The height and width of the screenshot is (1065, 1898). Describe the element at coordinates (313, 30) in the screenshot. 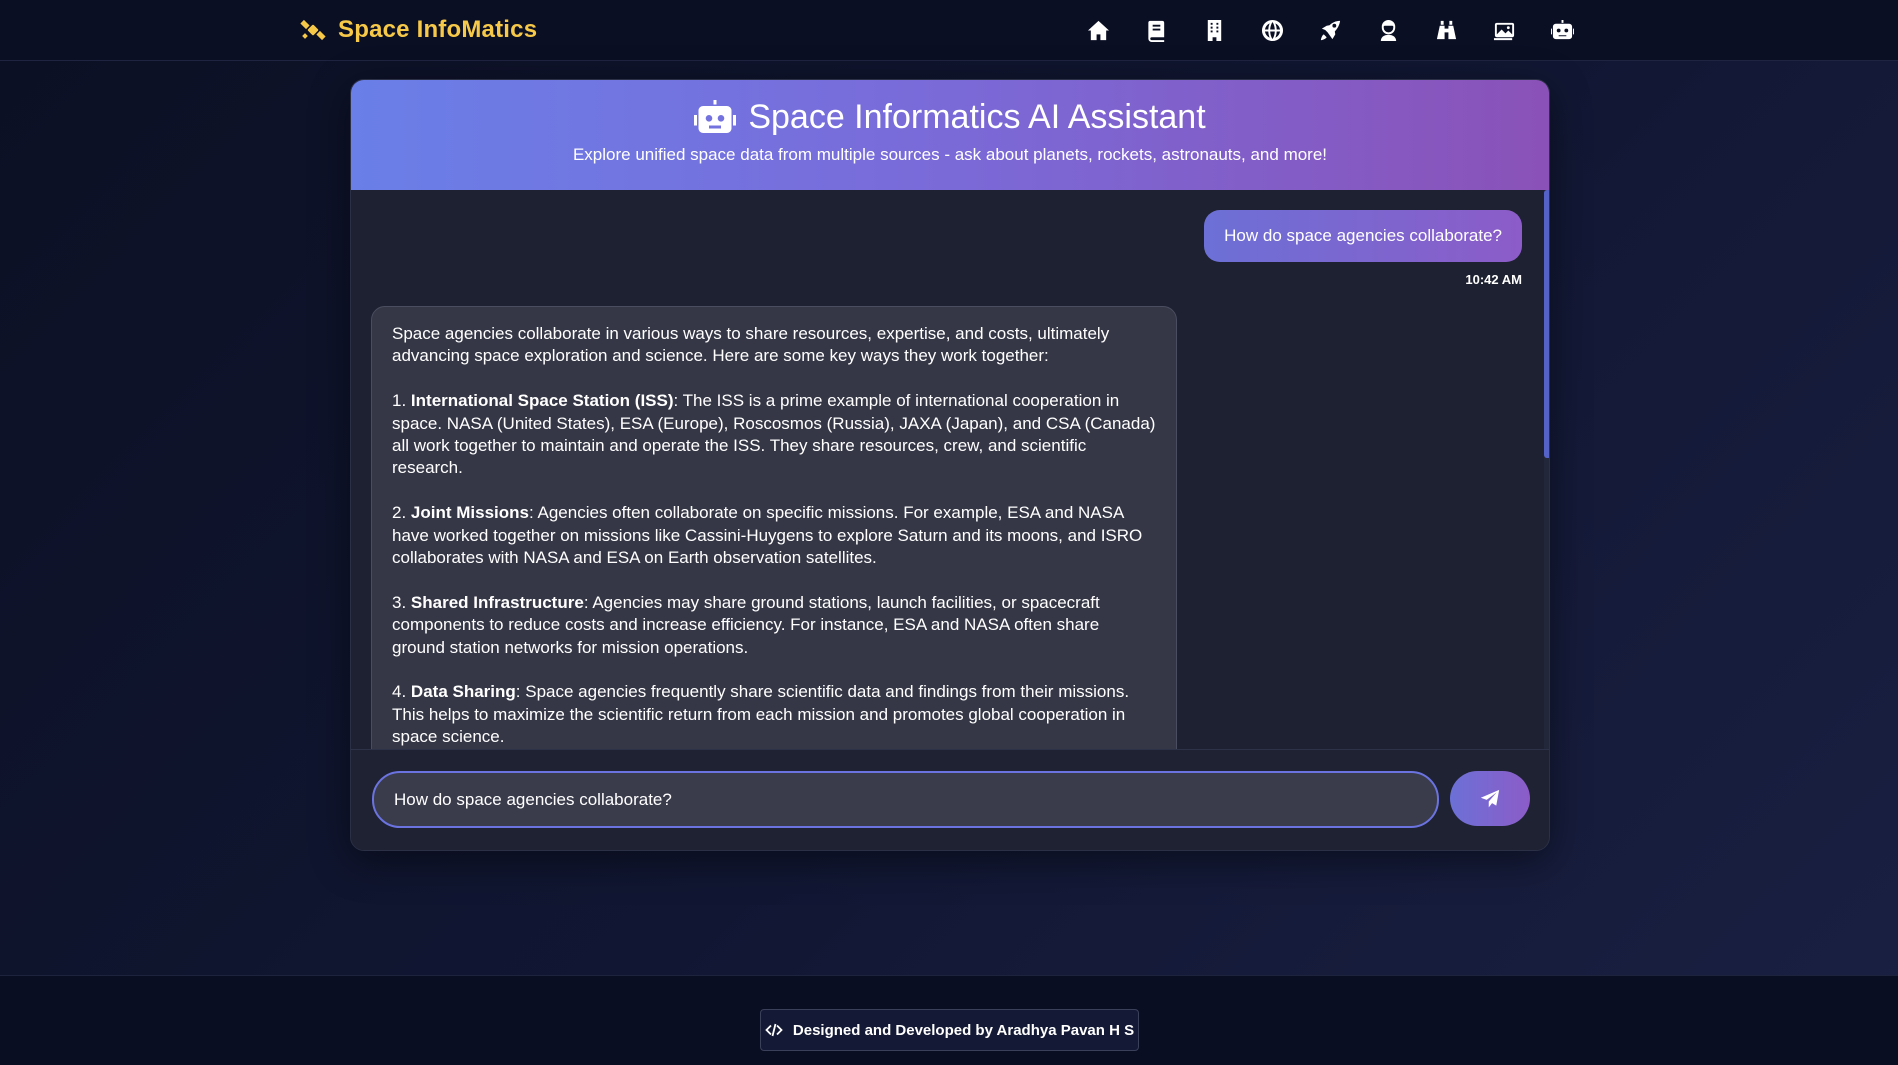

I see `satellite-icon` at that location.